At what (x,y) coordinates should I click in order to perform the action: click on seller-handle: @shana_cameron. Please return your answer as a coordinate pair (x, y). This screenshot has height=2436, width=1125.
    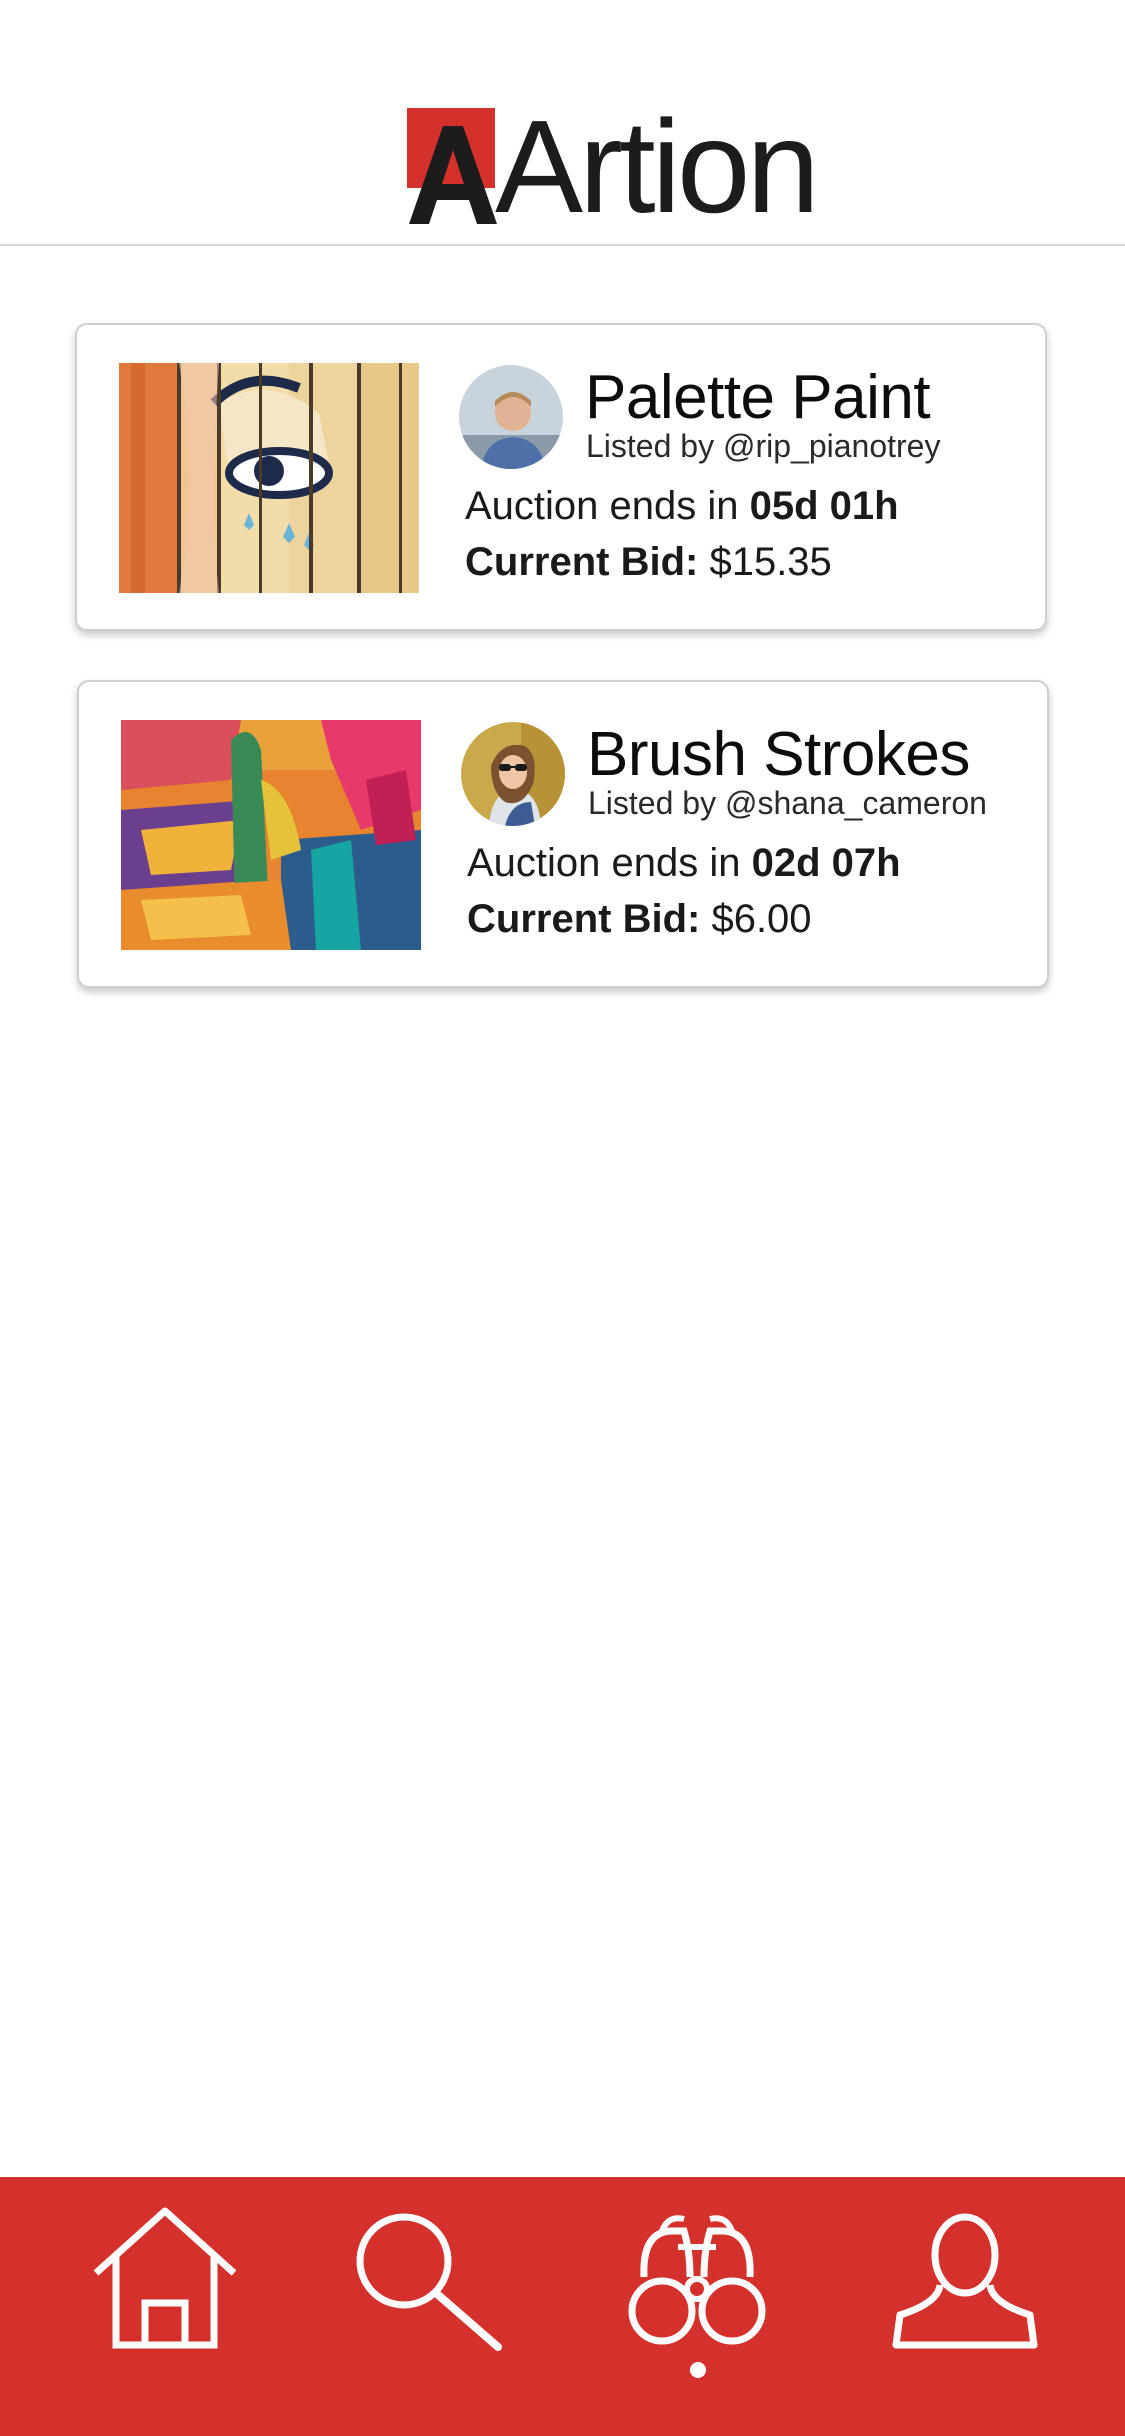
    Looking at the image, I should click on (856, 803).